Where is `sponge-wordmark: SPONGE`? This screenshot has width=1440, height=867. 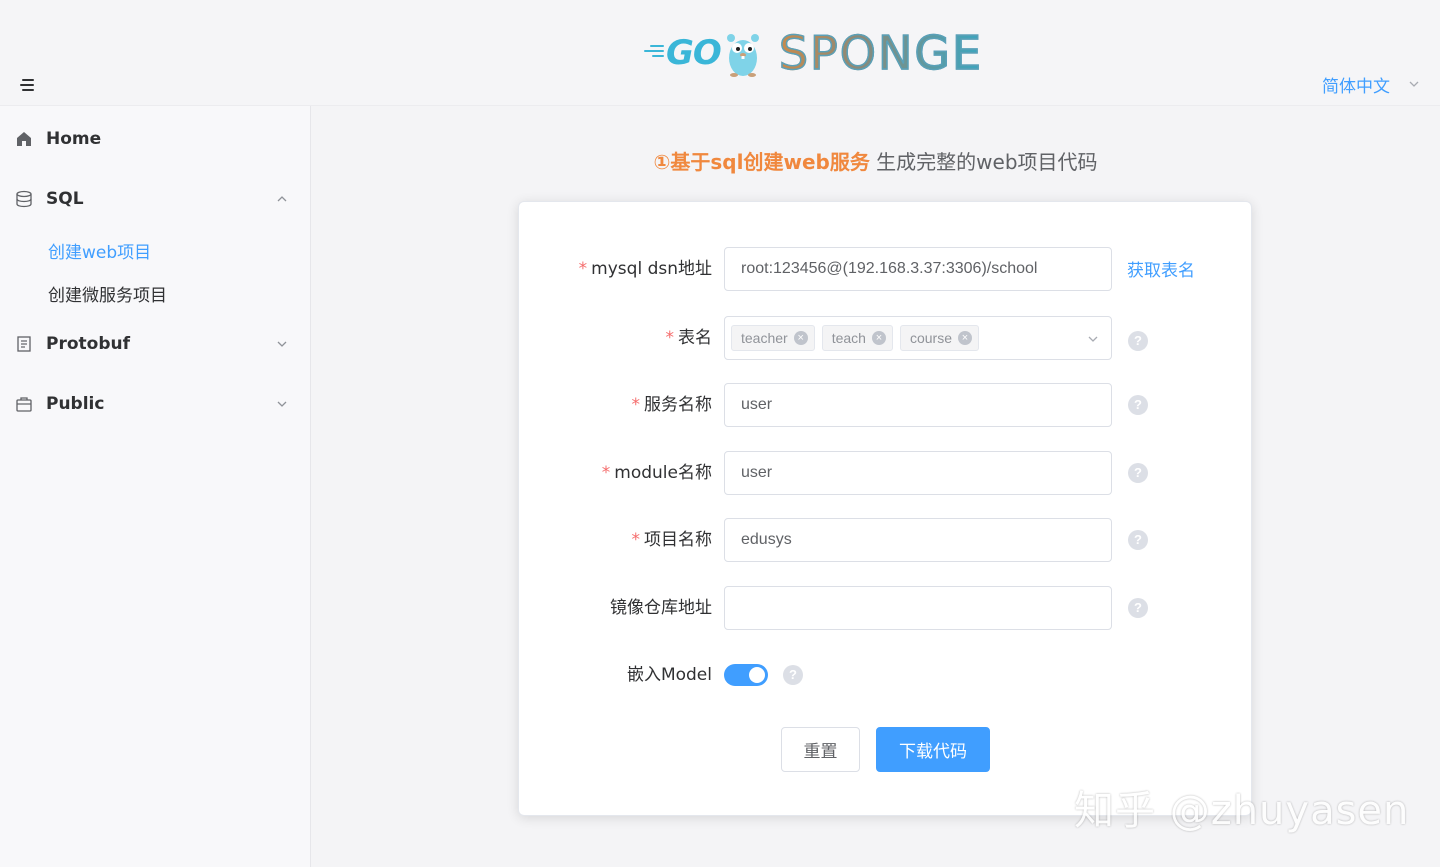
sponge-wordmark: SPONGE is located at coordinates (881, 53).